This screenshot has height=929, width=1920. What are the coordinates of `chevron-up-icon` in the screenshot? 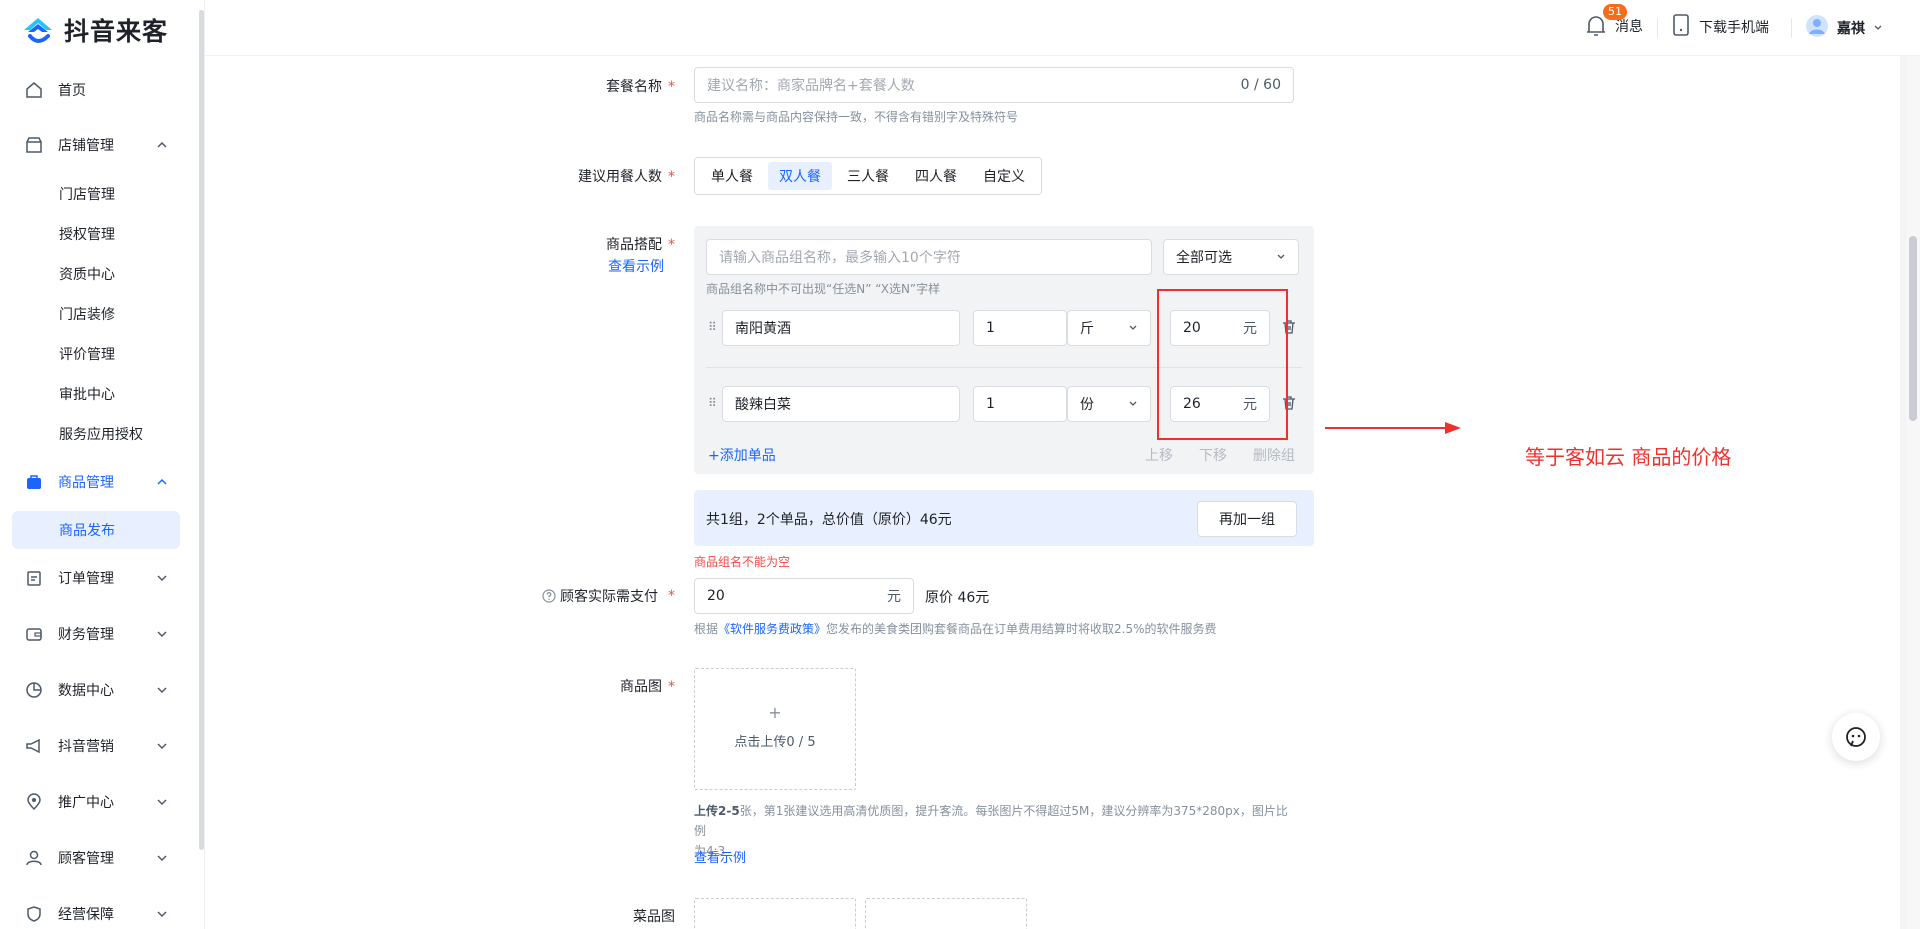 It's located at (162, 144).